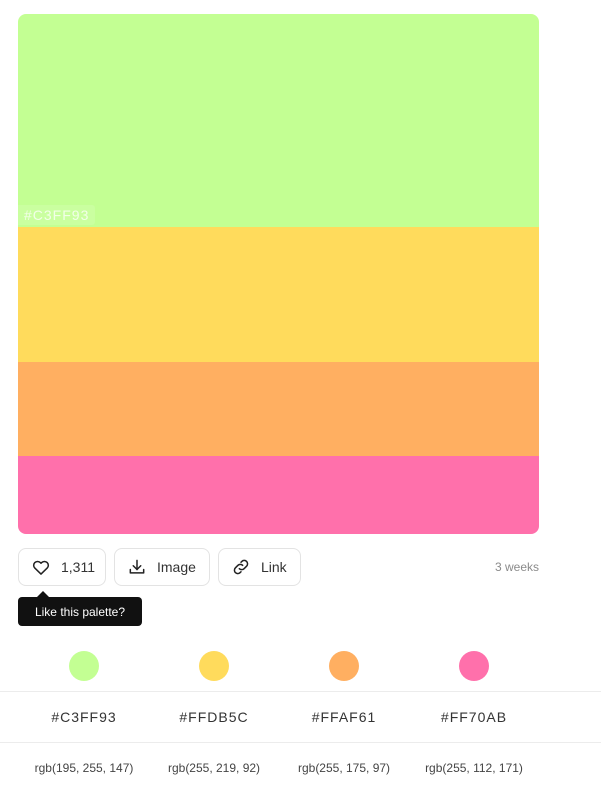 The width and height of the screenshot is (601, 809). I want to click on heart-icon, so click(41, 567).